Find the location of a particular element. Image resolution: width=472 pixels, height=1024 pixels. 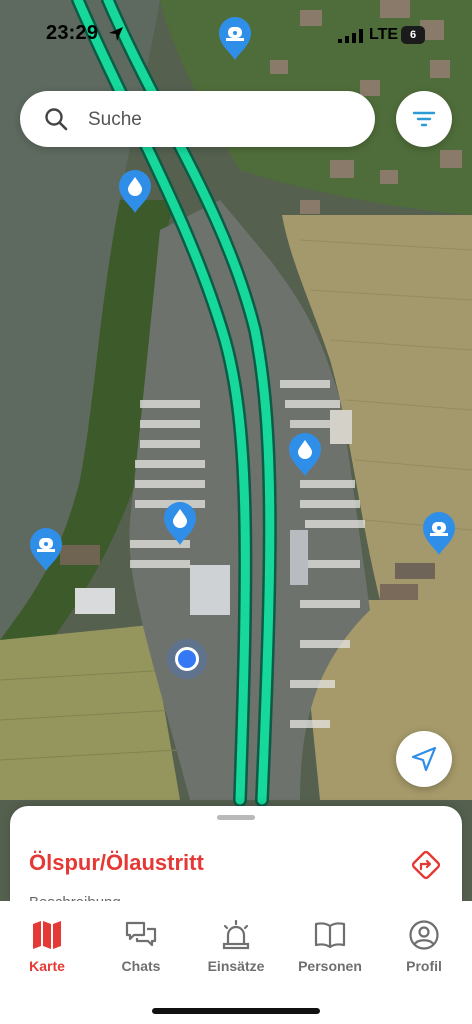

tab-label: Chats is located at coordinates (141, 966).